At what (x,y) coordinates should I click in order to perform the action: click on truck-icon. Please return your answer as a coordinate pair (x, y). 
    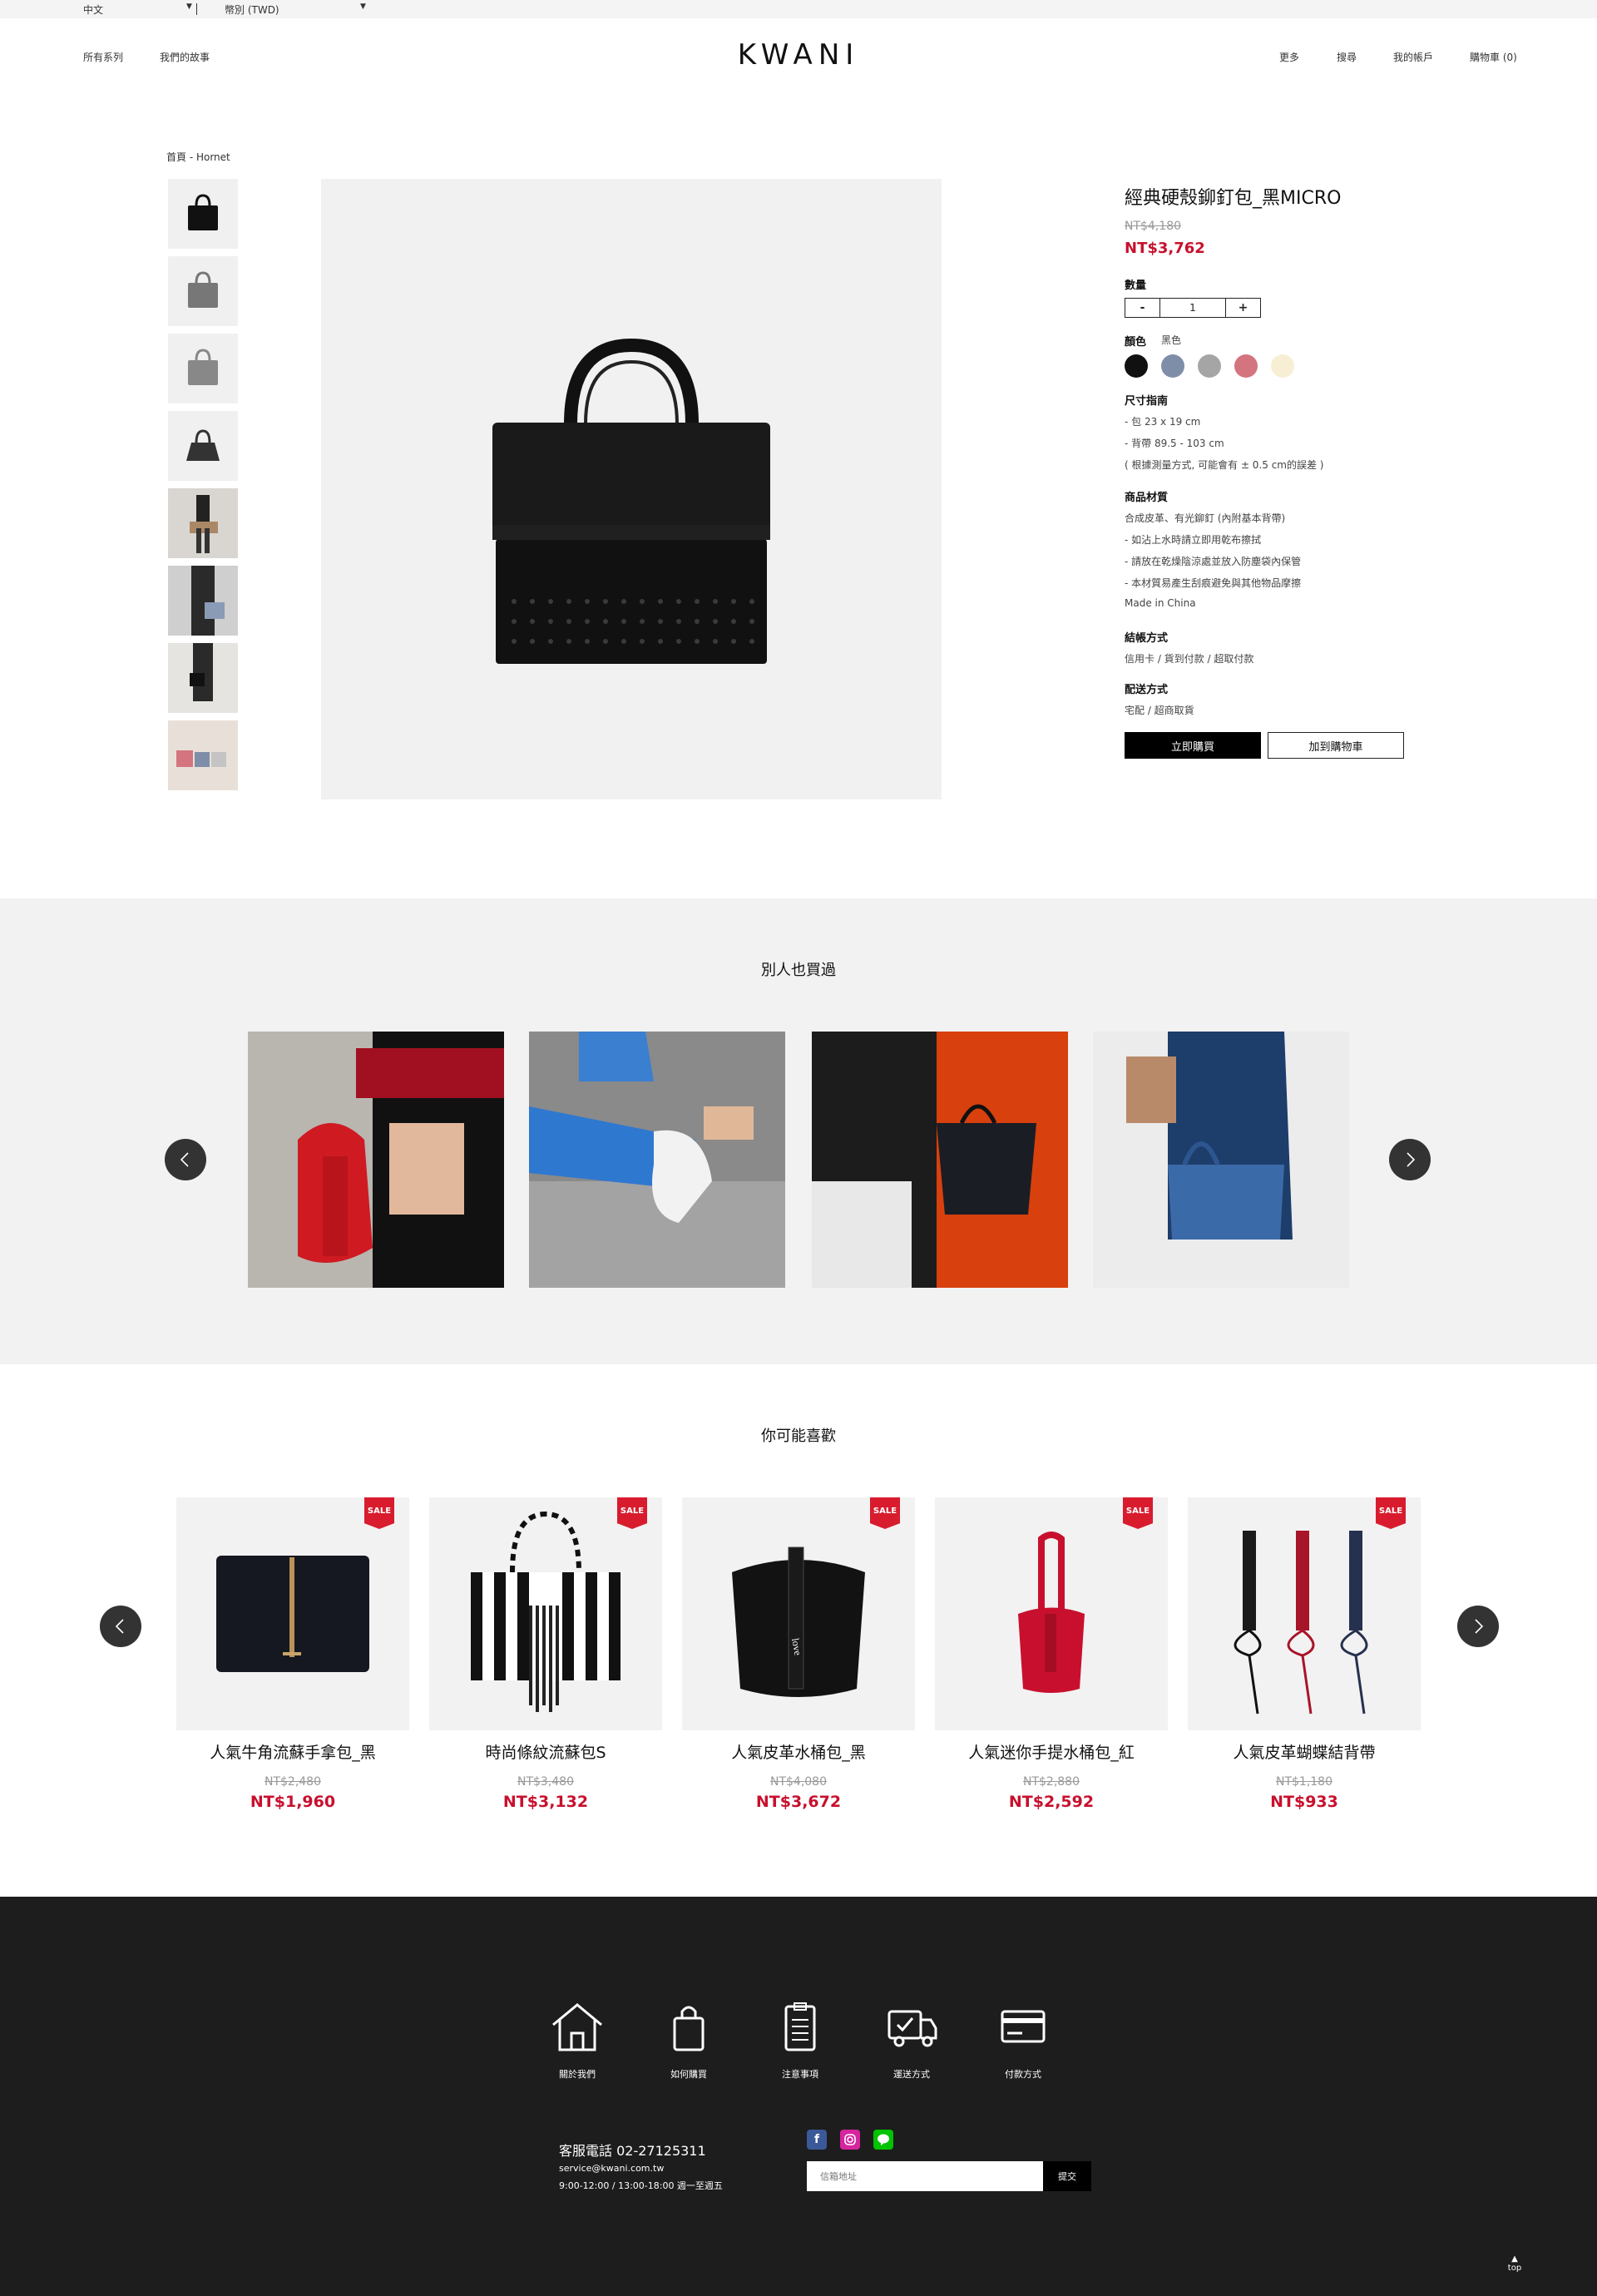
    Looking at the image, I should click on (911, 2028).